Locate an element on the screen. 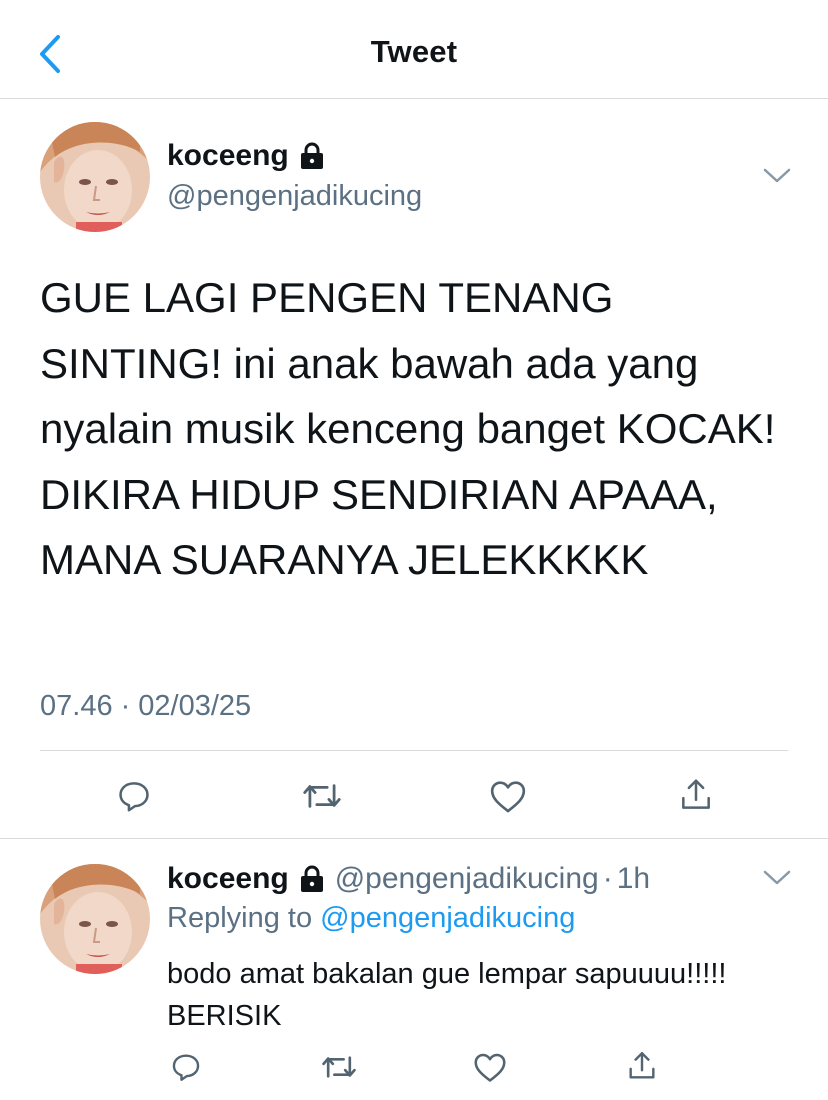 This screenshot has height=1100, width=828. reply-share-button is located at coordinates (642, 1066).